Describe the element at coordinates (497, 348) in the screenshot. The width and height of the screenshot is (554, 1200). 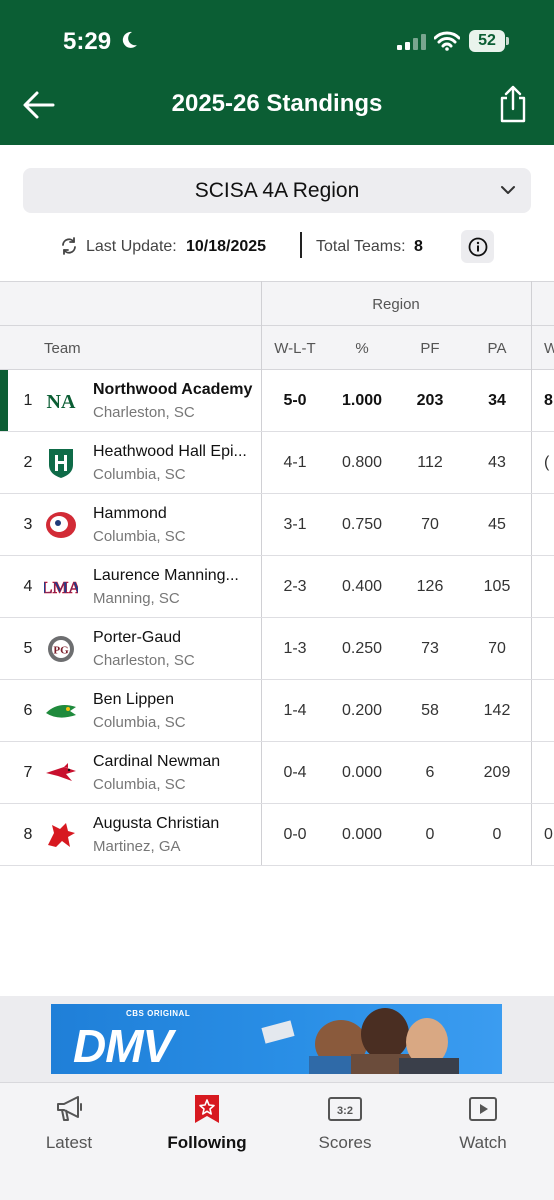
I see `col-pa: PA` at that location.